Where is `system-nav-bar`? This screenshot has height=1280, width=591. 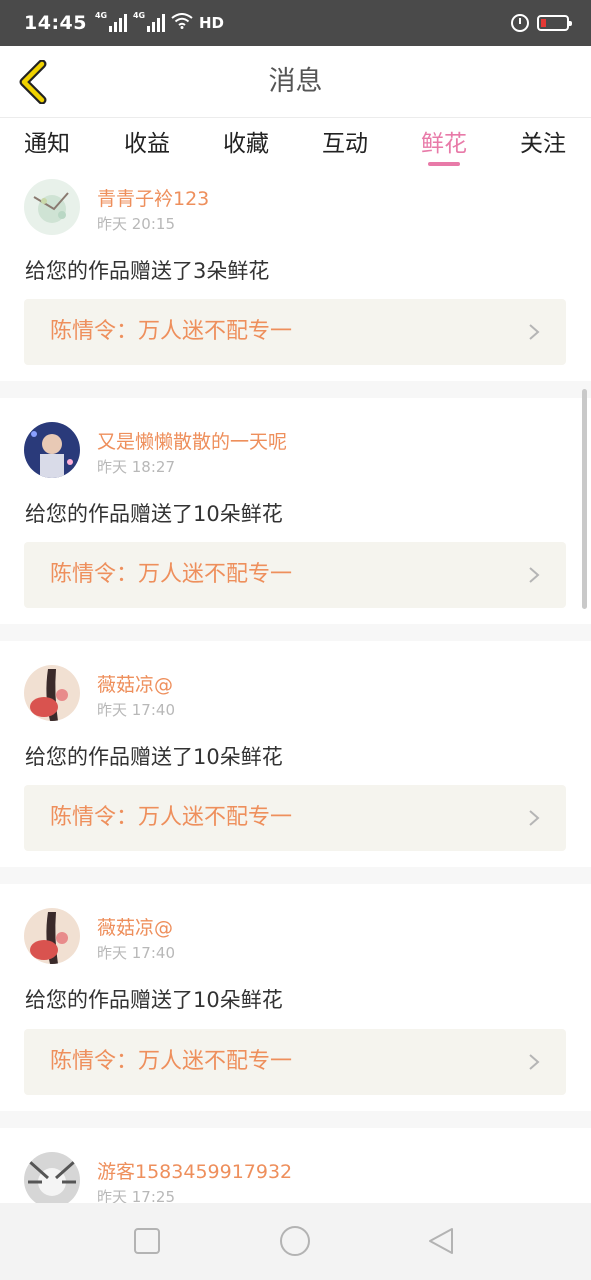 system-nav-bar is located at coordinates (295, 1241).